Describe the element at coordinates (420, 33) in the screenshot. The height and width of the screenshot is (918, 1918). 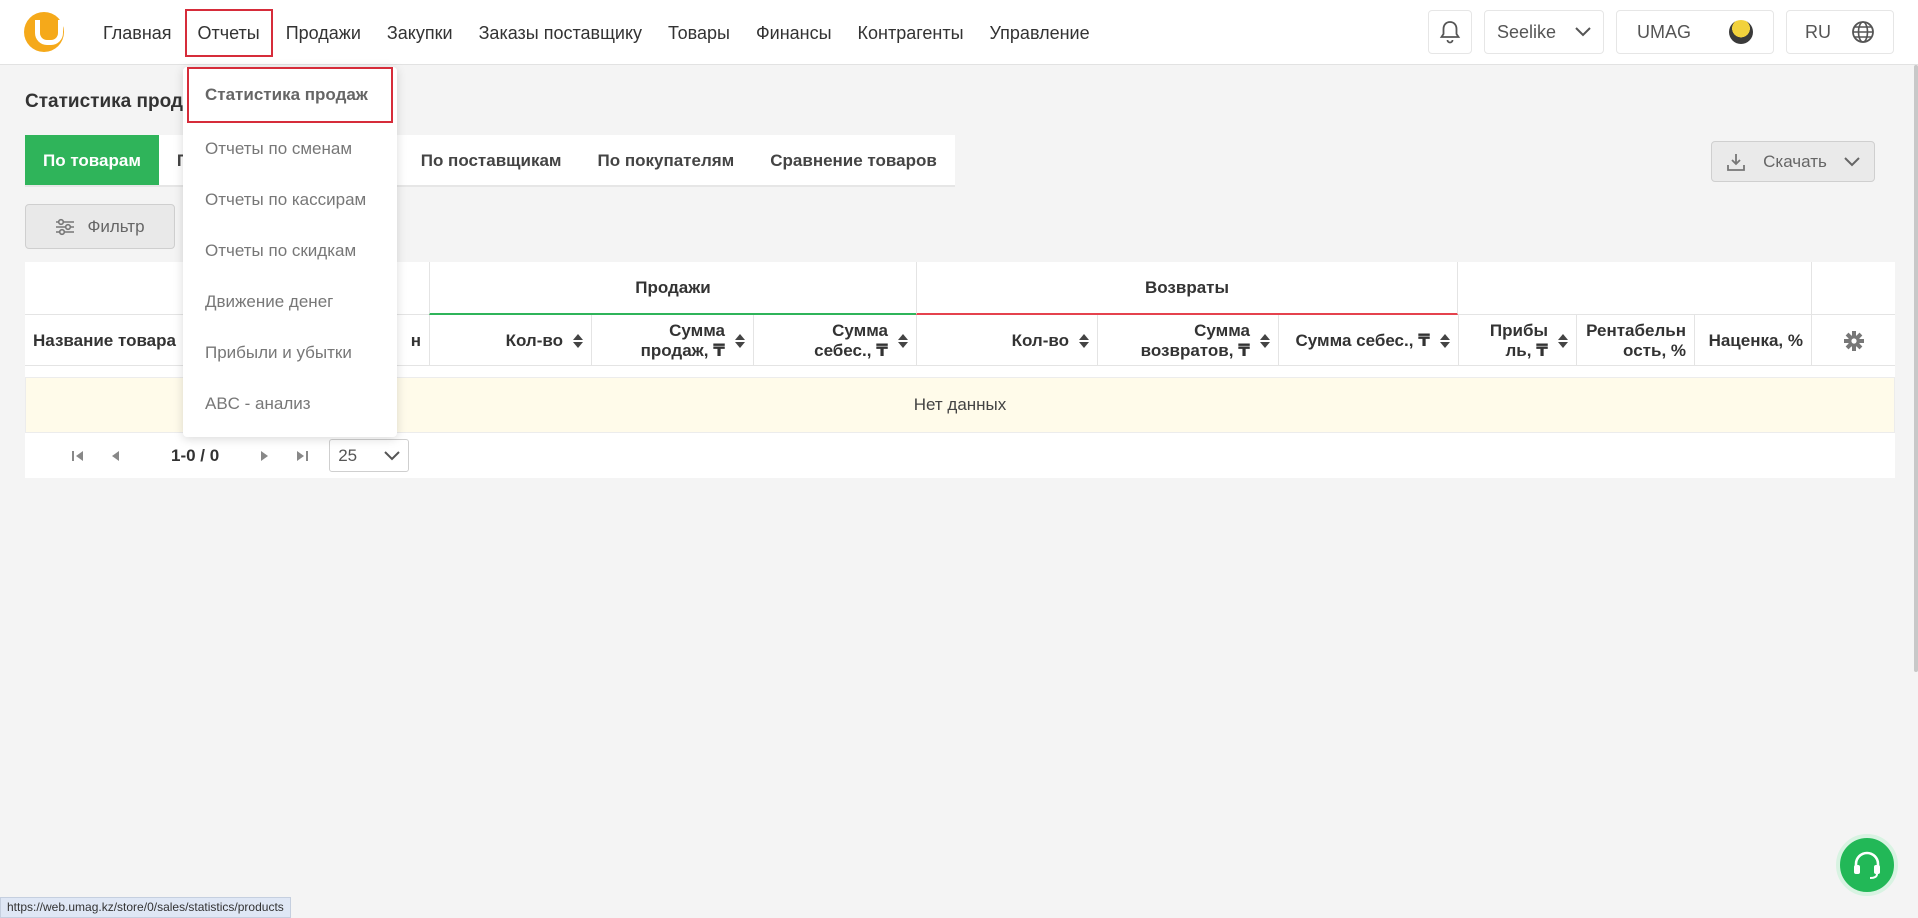
I see `nav-purchases: Закупки` at that location.